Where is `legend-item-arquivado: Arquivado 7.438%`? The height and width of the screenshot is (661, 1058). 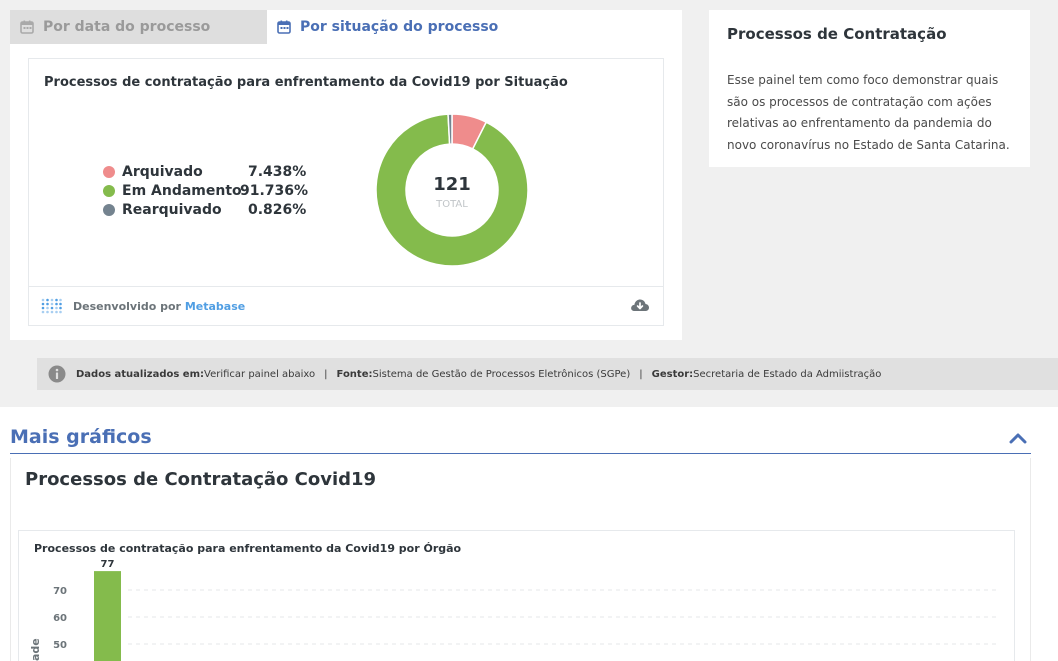
legend-item-arquivado: Arquivado 7.438% is located at coordinates (204, 171).